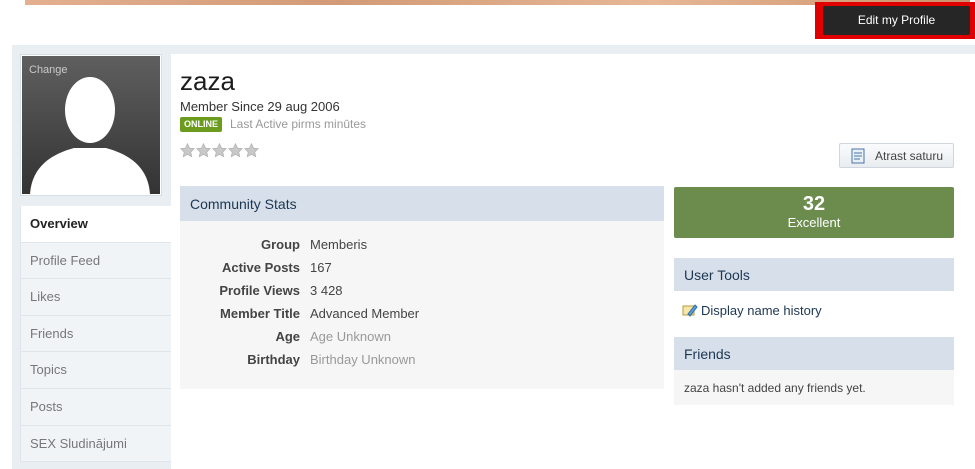  Describe the element at coordinates (201, 124) in the screenshot. I see `online-badge: ONLINE` at that location.